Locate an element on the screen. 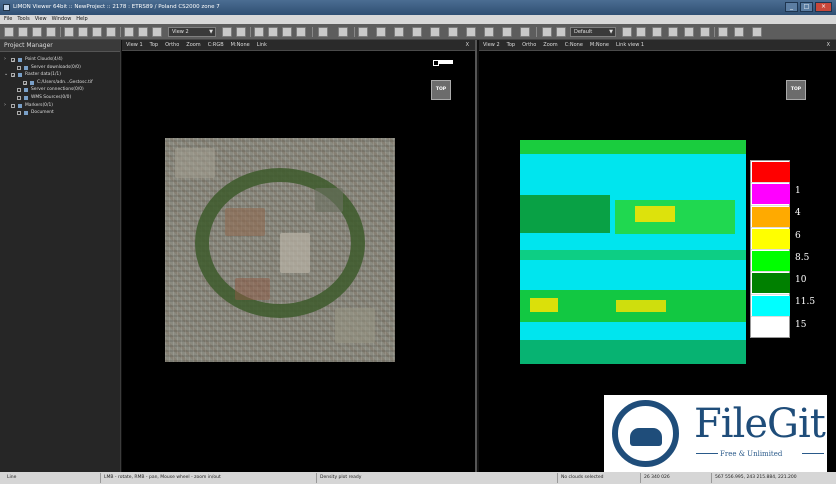 The height and width of the screenshot is (484, 836). view-1-tab-top: Top is located at coordinates (154, 45).